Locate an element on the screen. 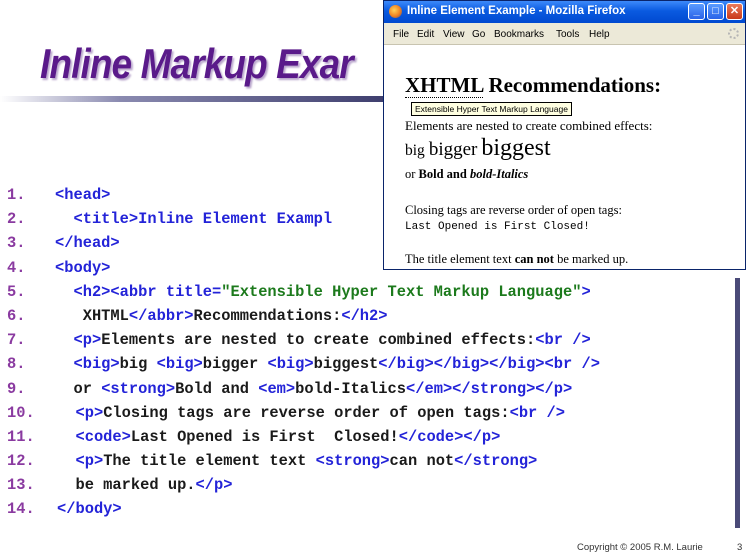  bold-text: Bold and bold-Italics is located at coordinates (473, 174).